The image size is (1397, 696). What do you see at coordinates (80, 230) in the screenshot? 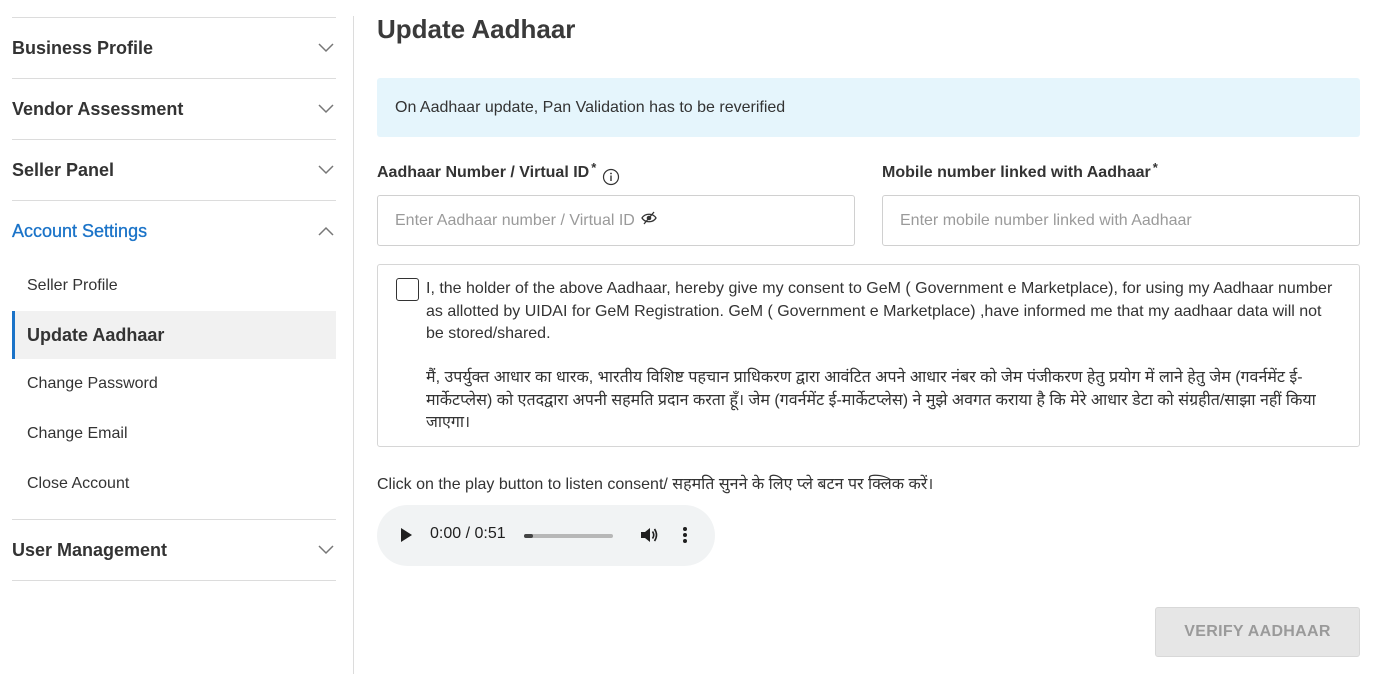
I see `sidebar-header-label: Account Settings` at bounding box center [80, 230].